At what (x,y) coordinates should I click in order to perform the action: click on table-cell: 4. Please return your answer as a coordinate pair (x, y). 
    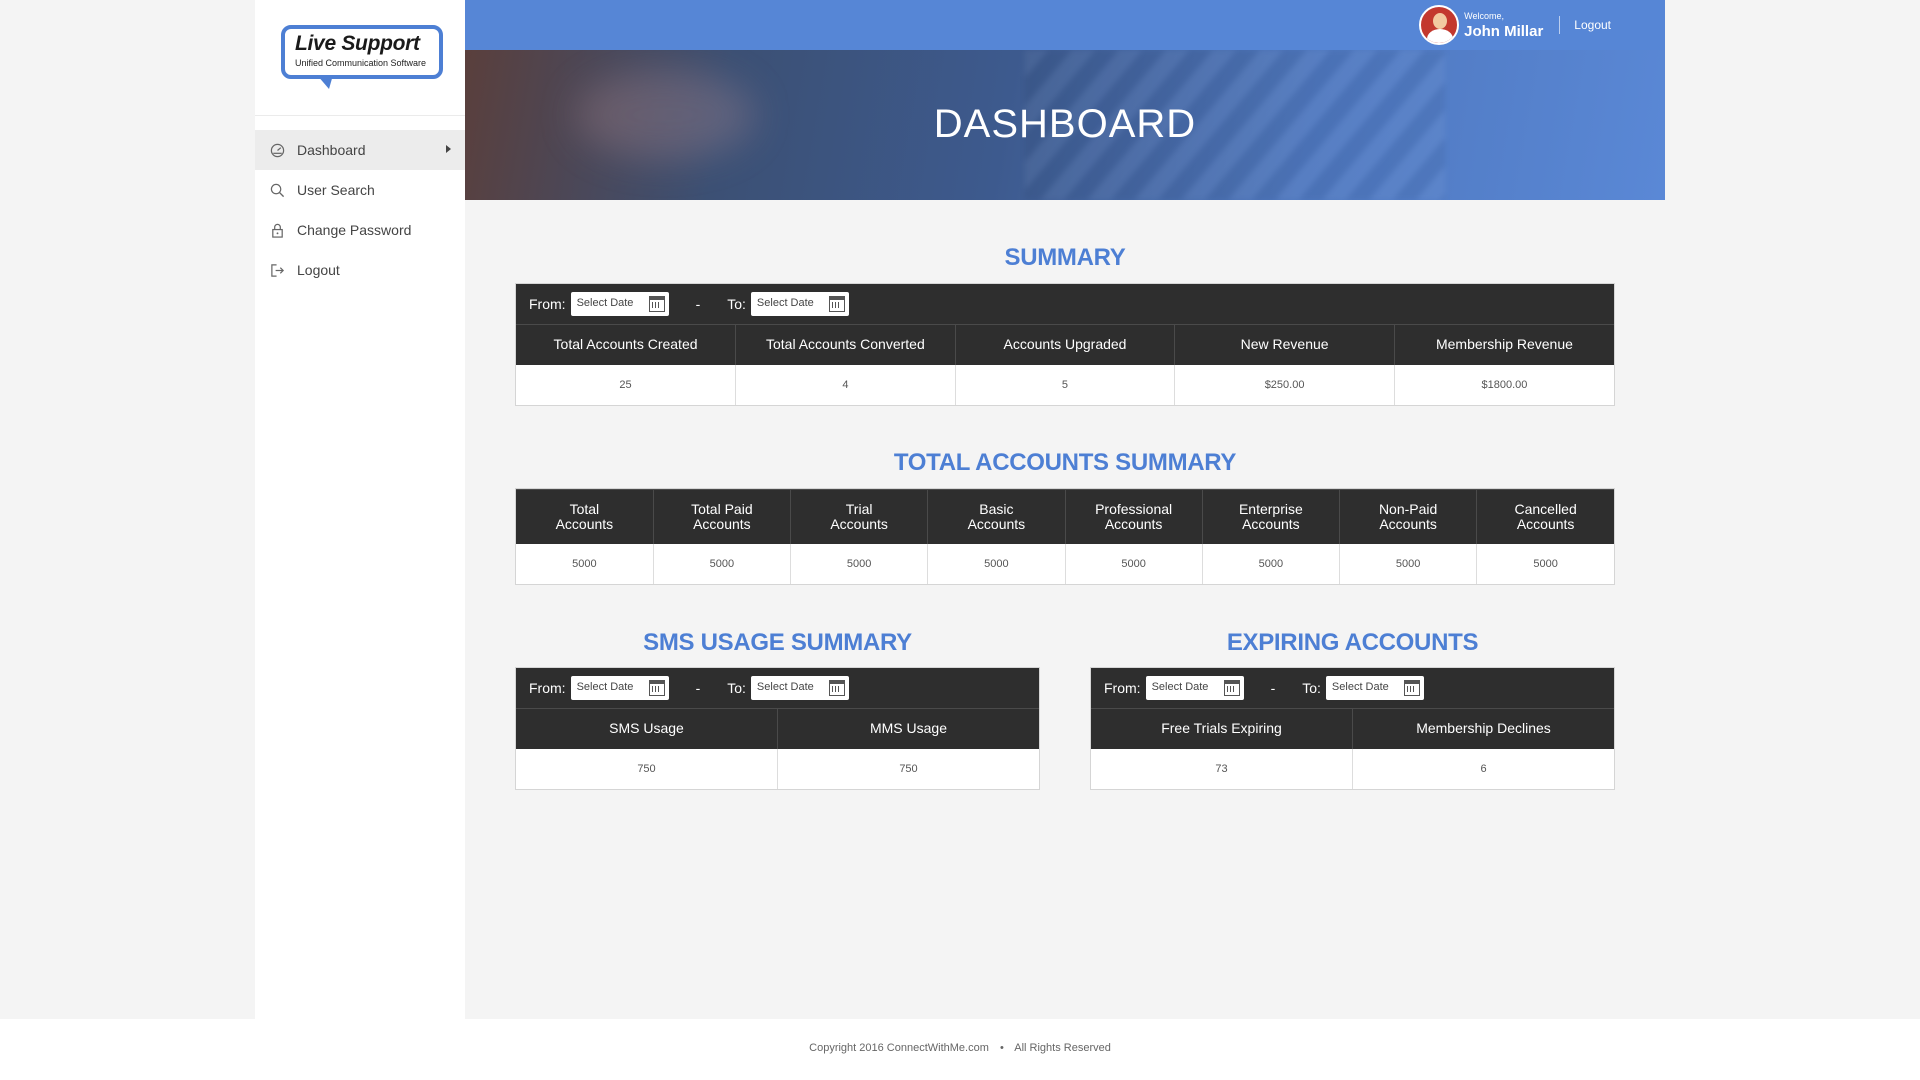
    Looking at the image, I should click on (845, 384).